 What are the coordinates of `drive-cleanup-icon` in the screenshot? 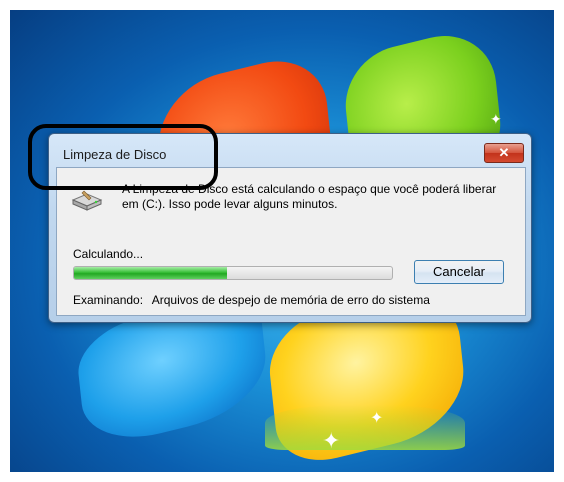 It's located at (87, 200).